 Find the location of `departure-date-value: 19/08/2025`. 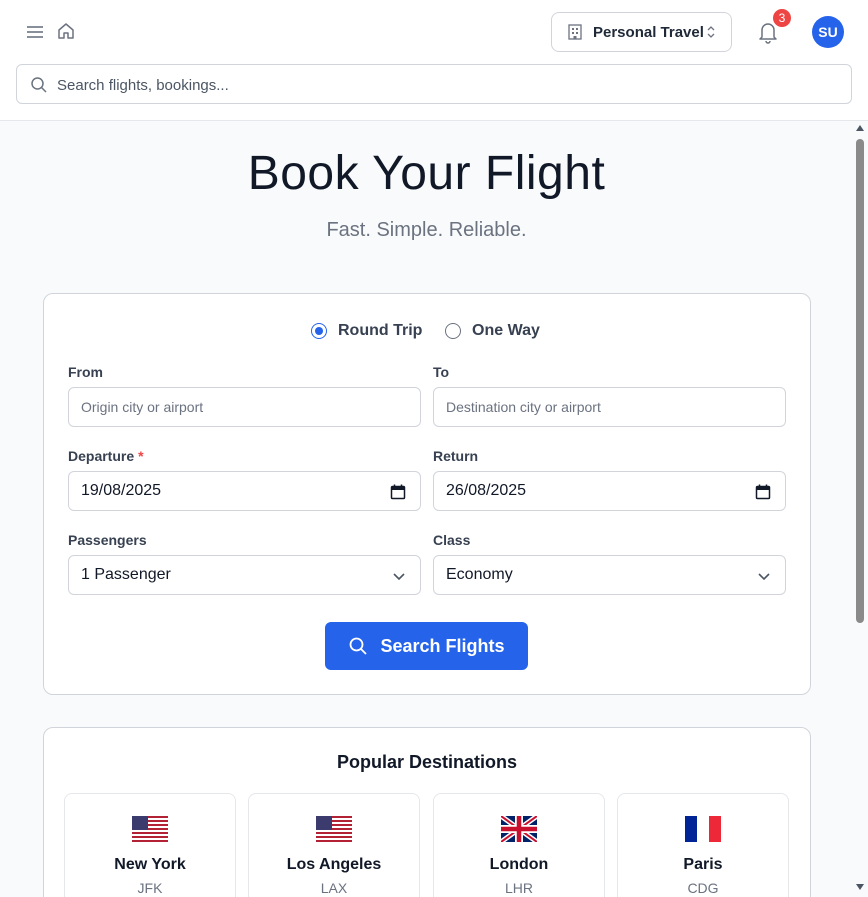

departure-date-value: 19/08/2025 is located at coordinates (121, 490).